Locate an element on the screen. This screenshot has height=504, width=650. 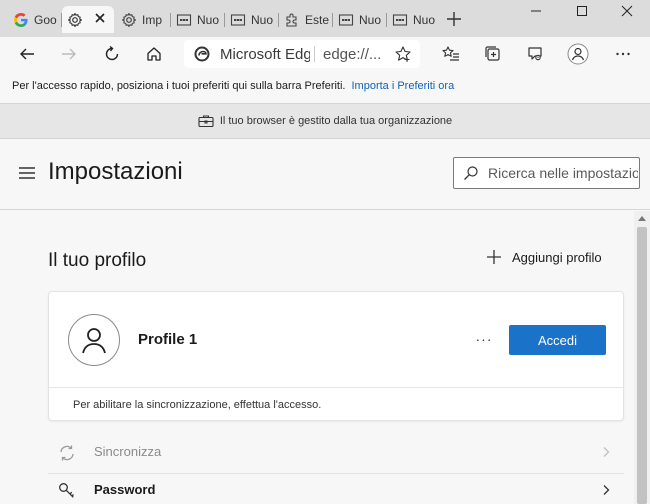
tab-strip: Goo Imp Nuo Nuo Este Nuo Nuo is located at coordinates (325, 18).